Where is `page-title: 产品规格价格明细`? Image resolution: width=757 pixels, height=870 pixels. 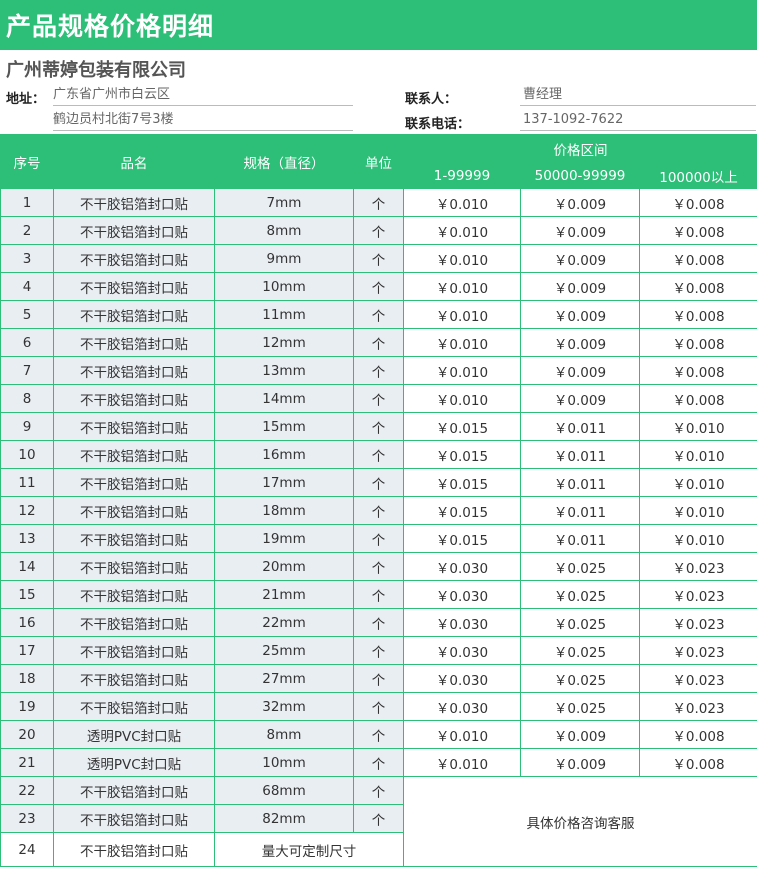
page-title: 产品规格价格明细 is located at coordinates (110, 26).